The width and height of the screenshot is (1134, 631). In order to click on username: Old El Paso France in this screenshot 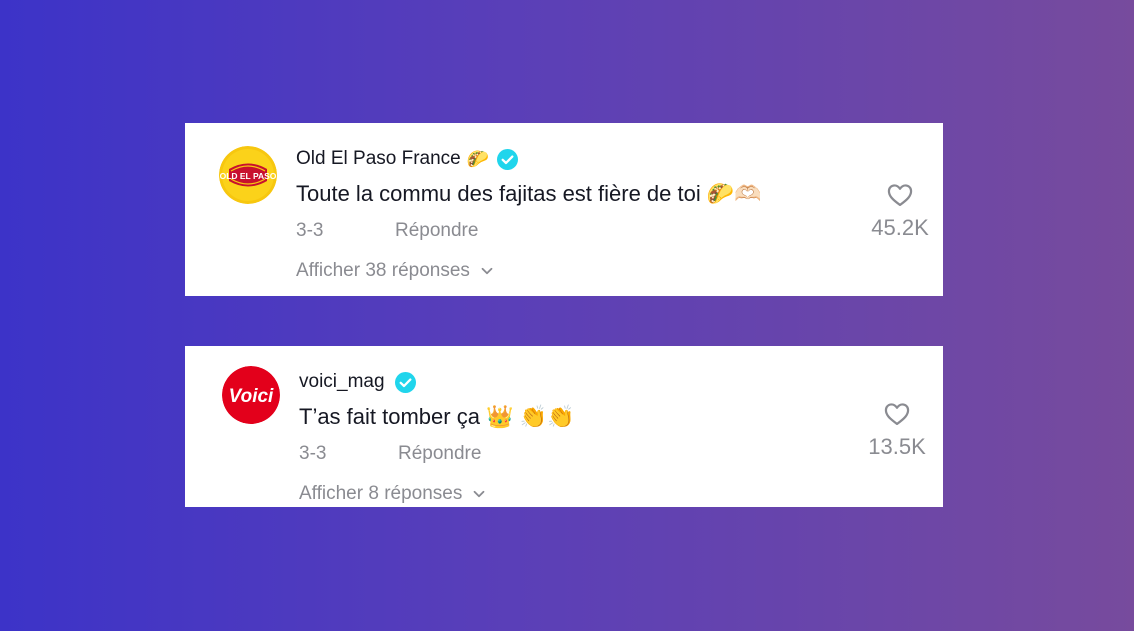, I will do `click(378, 159)`.